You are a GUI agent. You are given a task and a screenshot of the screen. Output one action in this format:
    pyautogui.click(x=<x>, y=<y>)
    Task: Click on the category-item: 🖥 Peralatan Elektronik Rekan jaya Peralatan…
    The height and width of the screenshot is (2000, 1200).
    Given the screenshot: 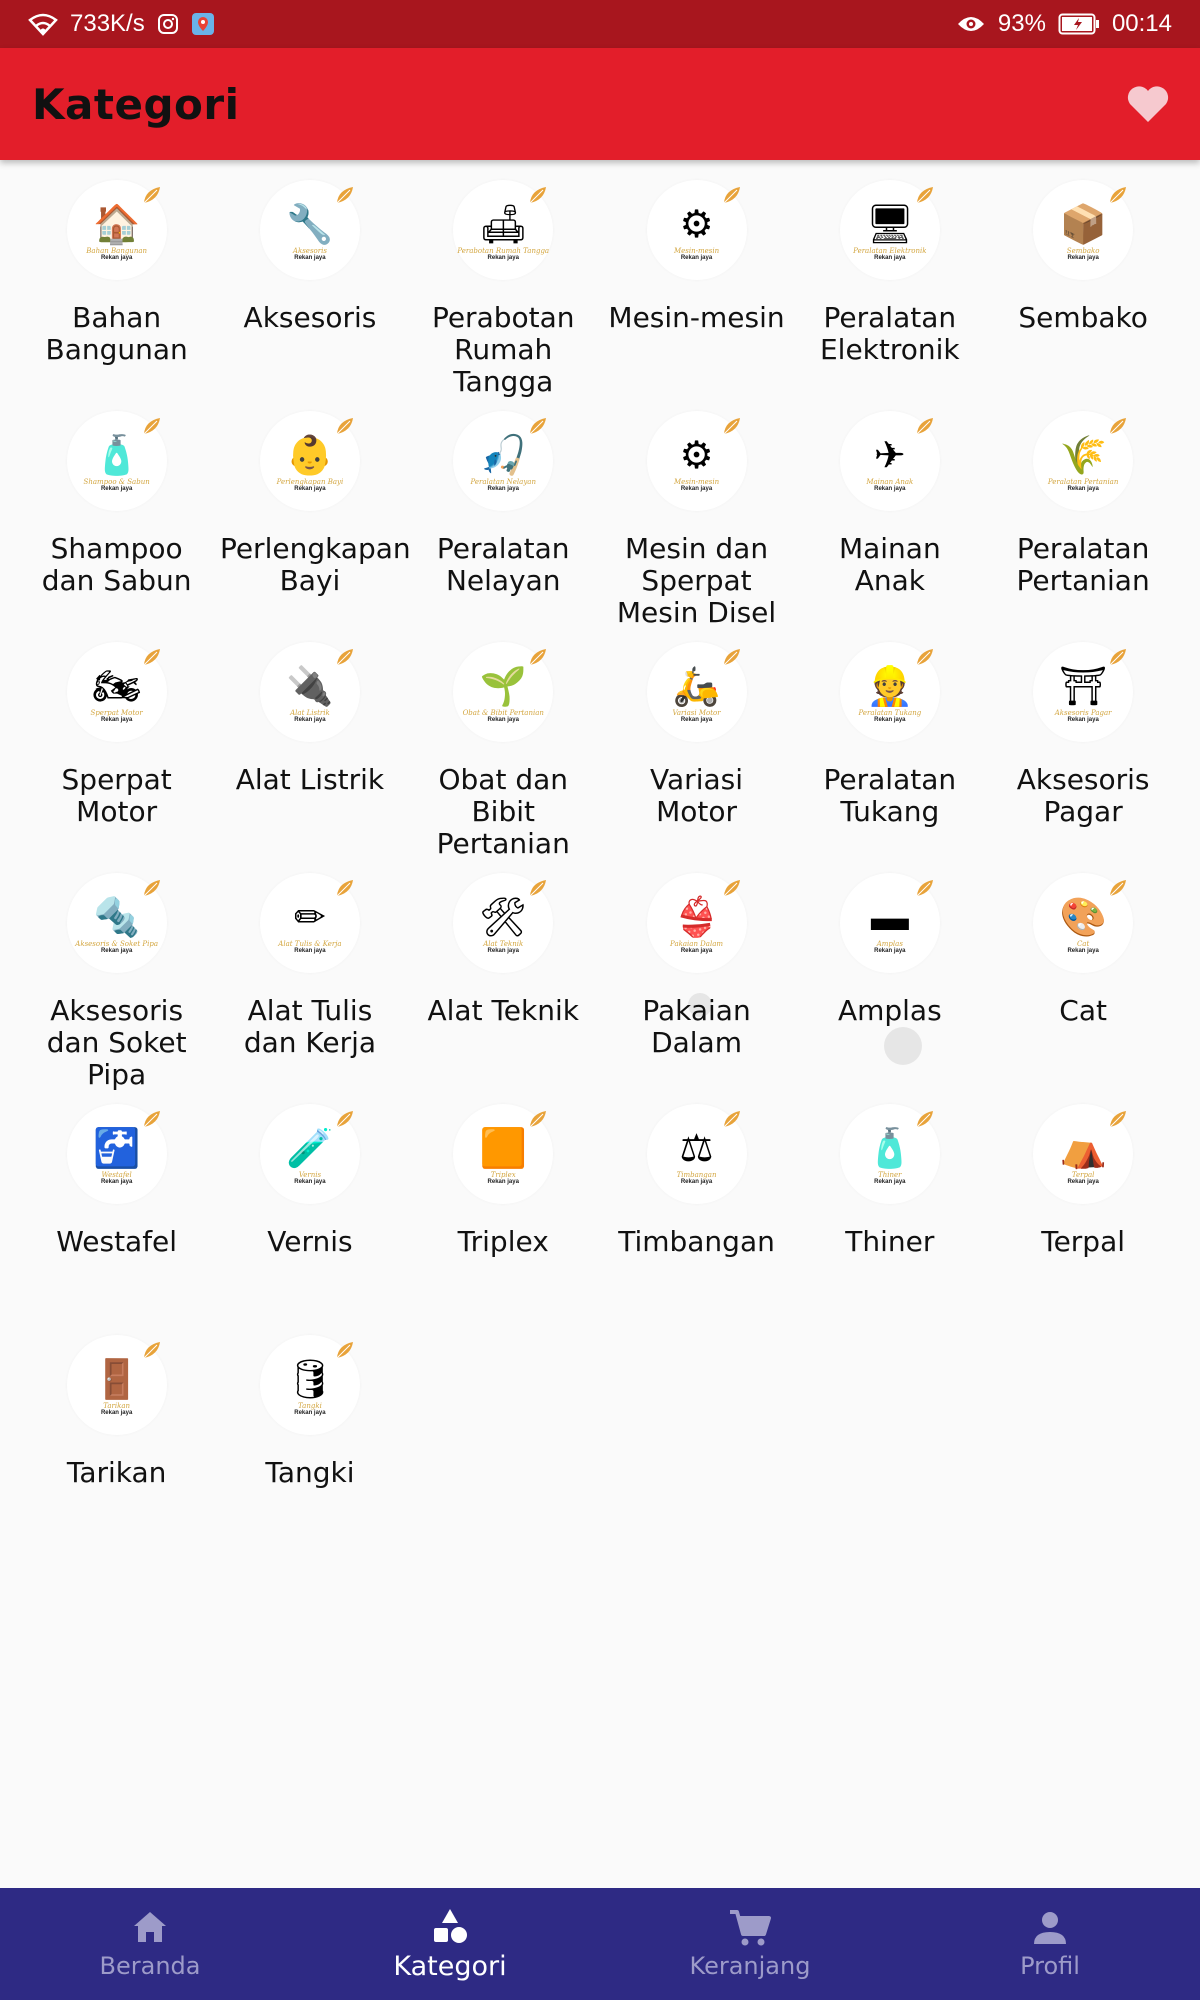 What is the action you would take?
    pyautogui.click(x=889, y=295)
    